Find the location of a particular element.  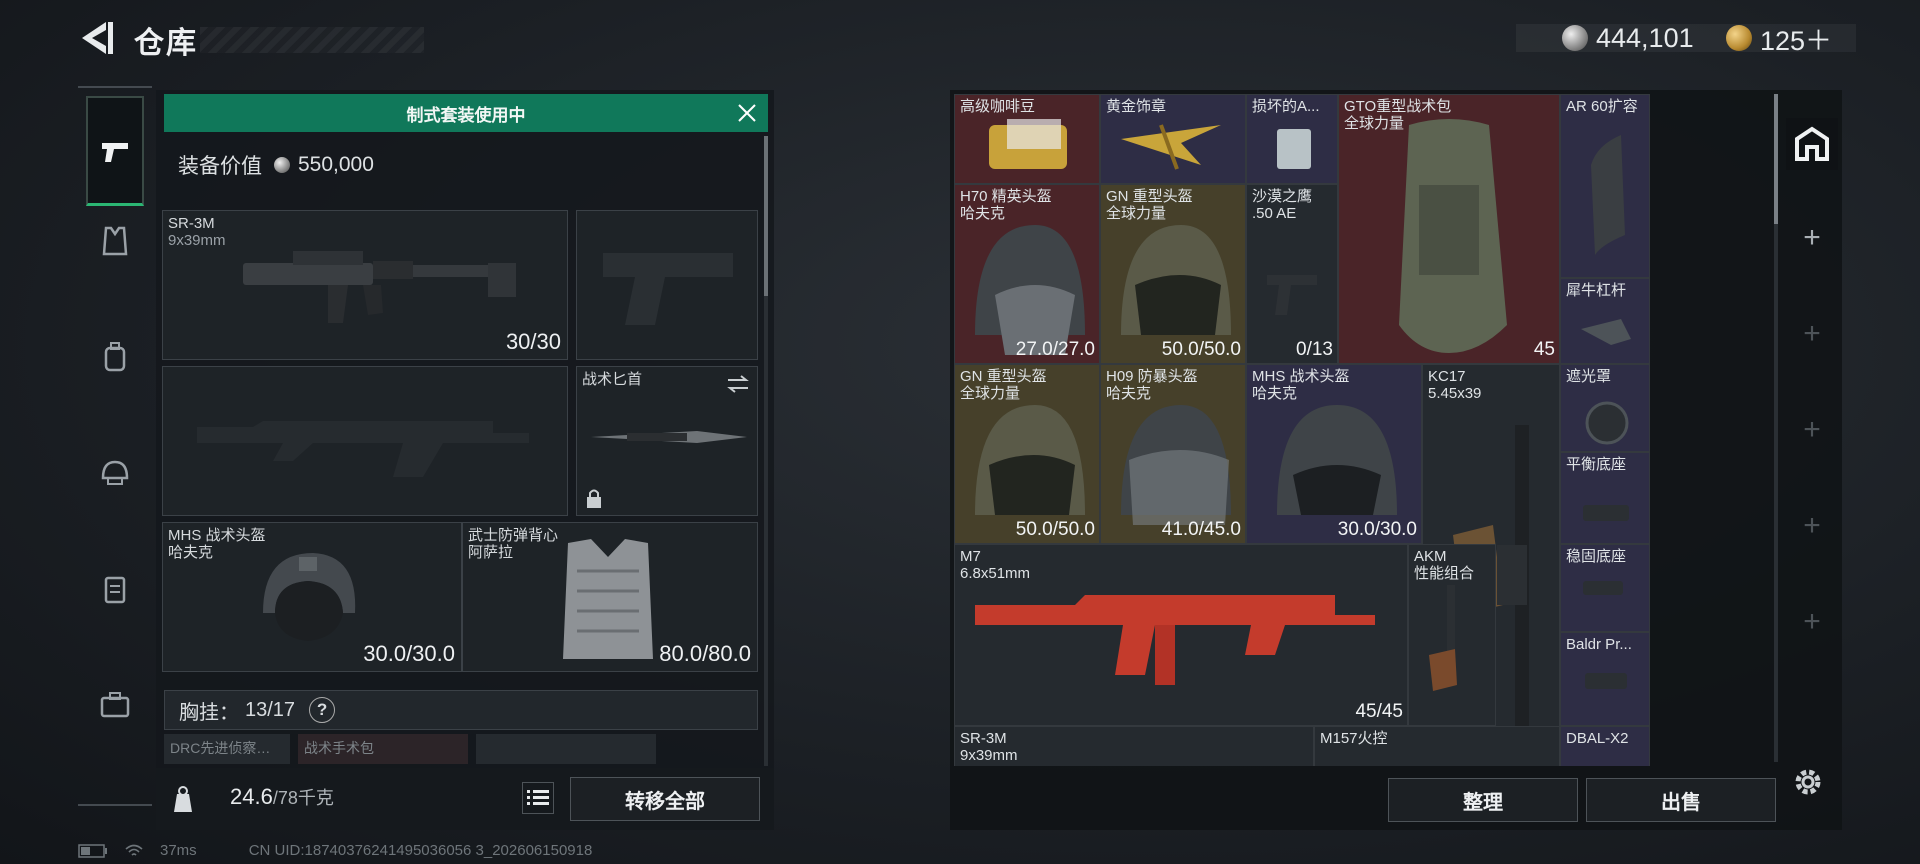

armor-brand: 阿萨拉 is located at coordinates (491, 552).